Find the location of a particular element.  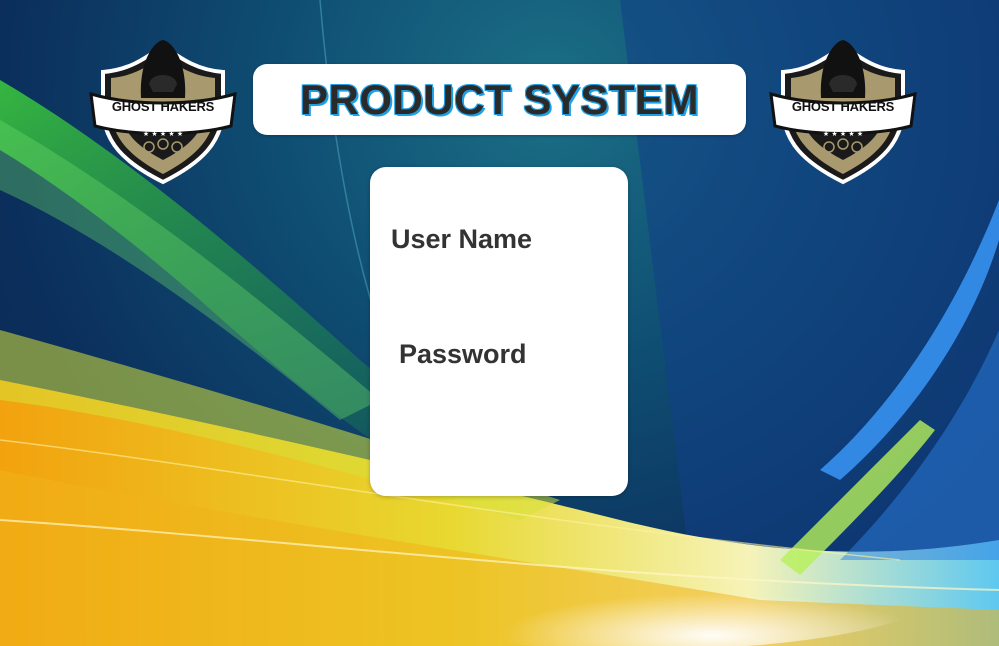

password-label: Password is located at coordinates (463, 354).